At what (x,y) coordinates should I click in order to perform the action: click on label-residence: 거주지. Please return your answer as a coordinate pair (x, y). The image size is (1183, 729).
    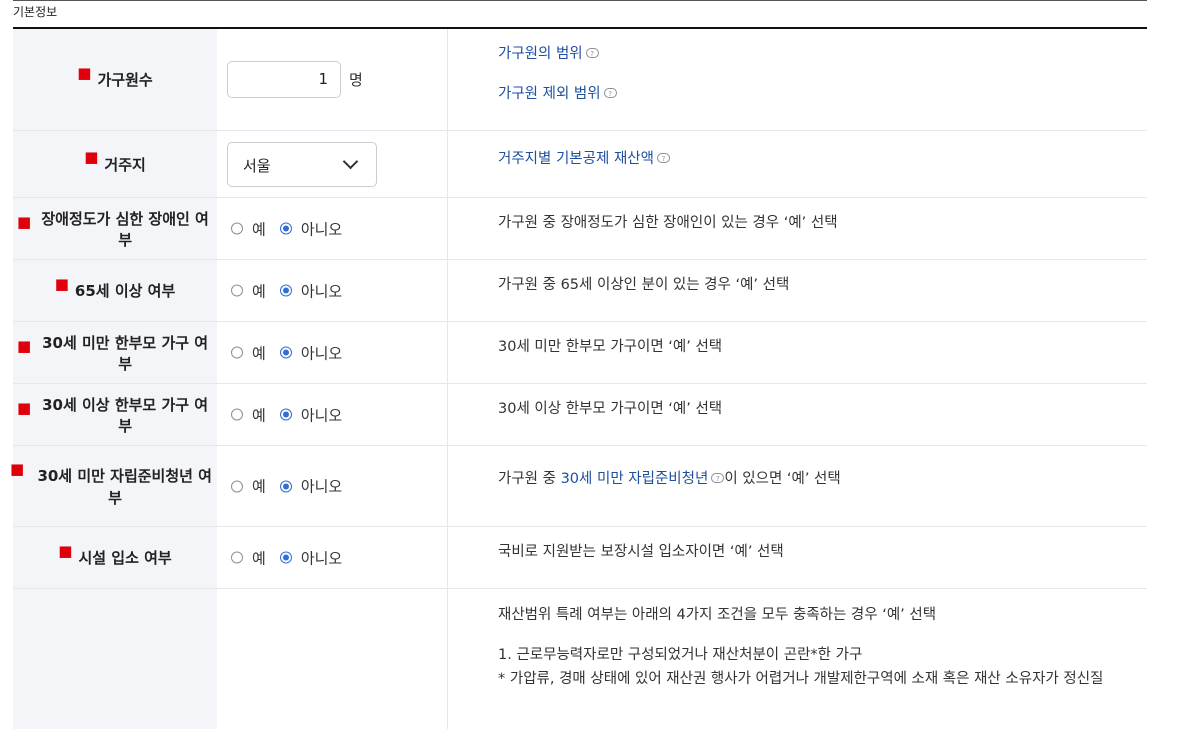
    Looking at the image, I should click on (125, 164).